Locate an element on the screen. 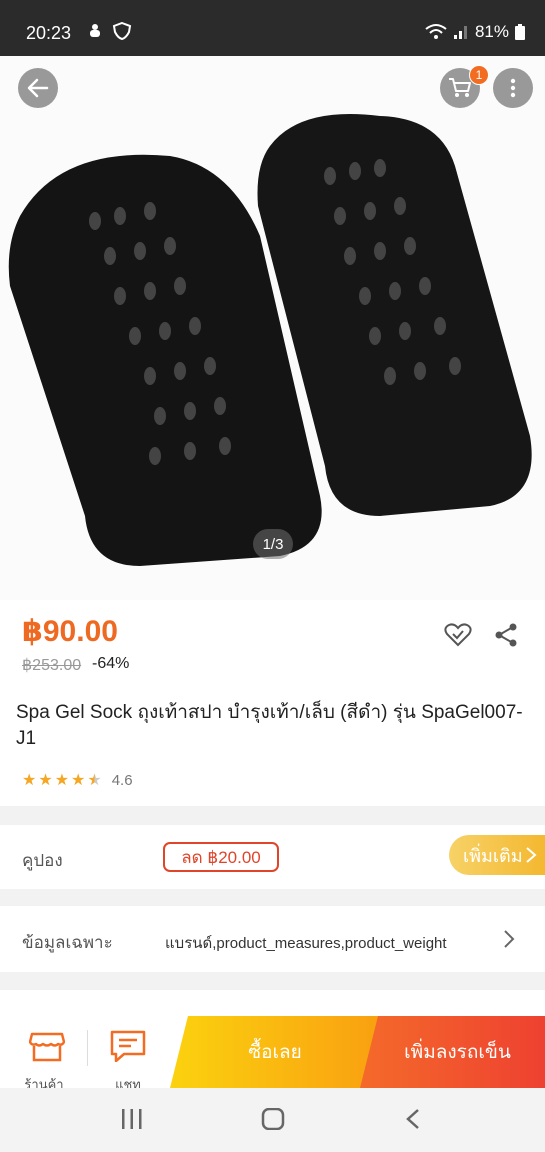 The width and height of the screenshot is (545, 1152). recent-apps-icon is located at coordinates (132, 1119).